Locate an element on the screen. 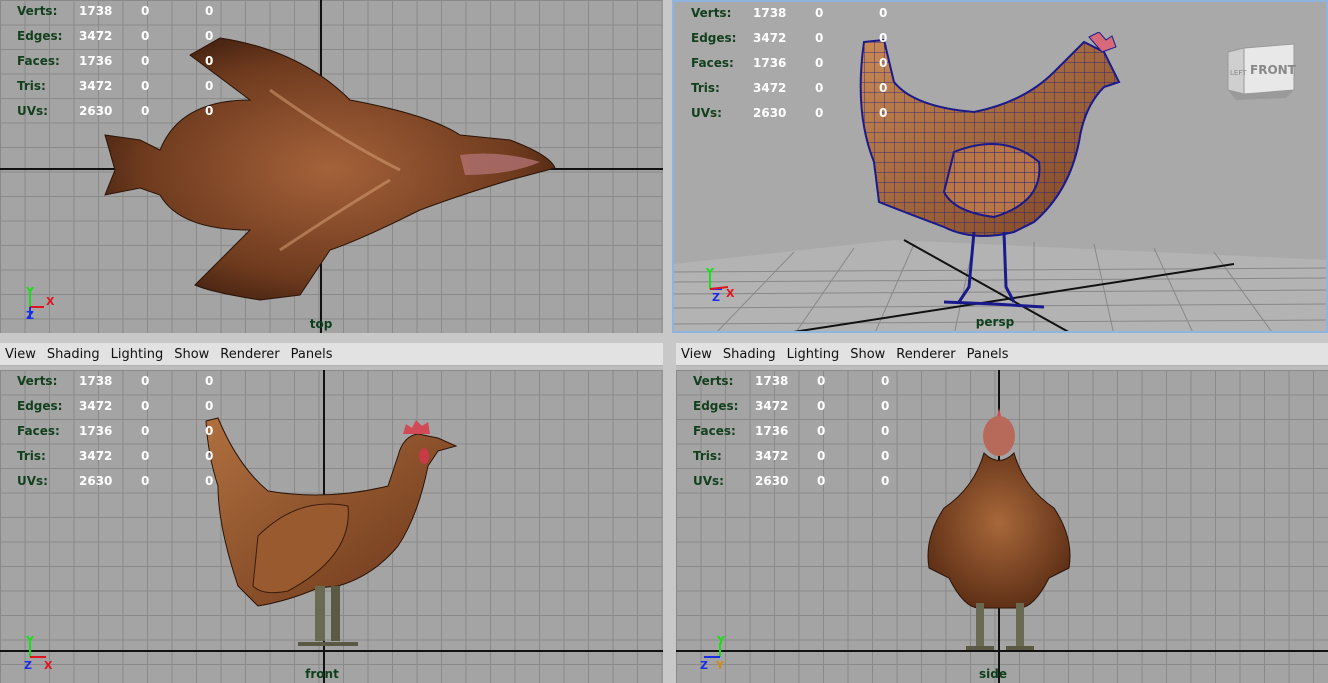 The width and height of the screenshot is (1328, 683). axis-triad: Y Z Y is located at coordinates (713, 653).